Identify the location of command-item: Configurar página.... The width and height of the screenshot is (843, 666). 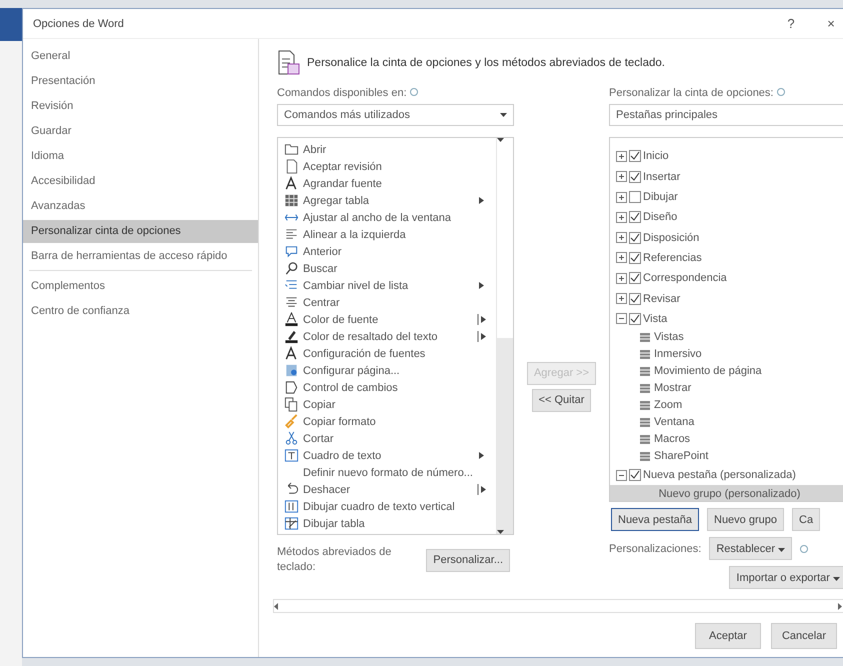
(387, 371).